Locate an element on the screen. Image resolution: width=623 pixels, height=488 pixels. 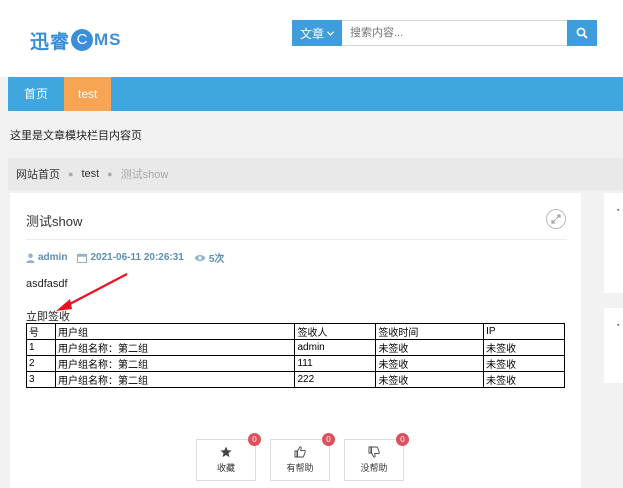
not-helpful-button: 0 没帮助 is located at coordinates (376, 457).